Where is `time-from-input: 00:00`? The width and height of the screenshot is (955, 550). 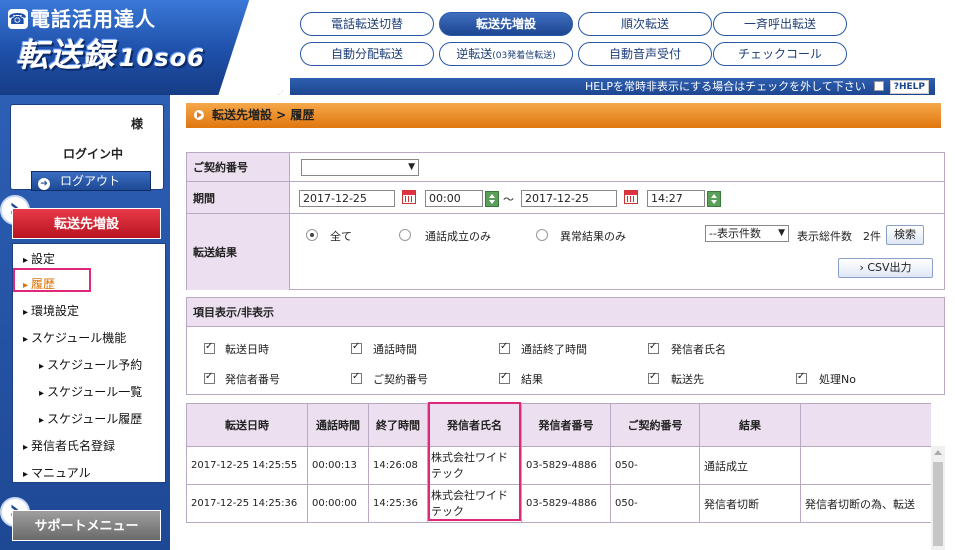 time-from-input: 00:00 is located at coordinates (454, 198).